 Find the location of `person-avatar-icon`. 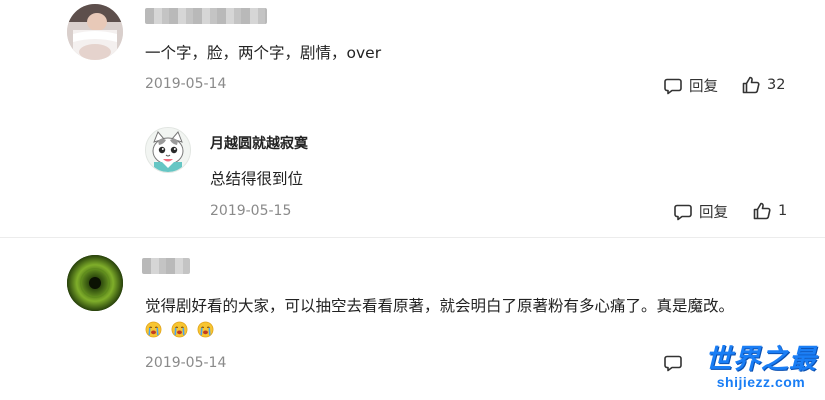

person-avatar-icon is located at coordinates (95, 32).